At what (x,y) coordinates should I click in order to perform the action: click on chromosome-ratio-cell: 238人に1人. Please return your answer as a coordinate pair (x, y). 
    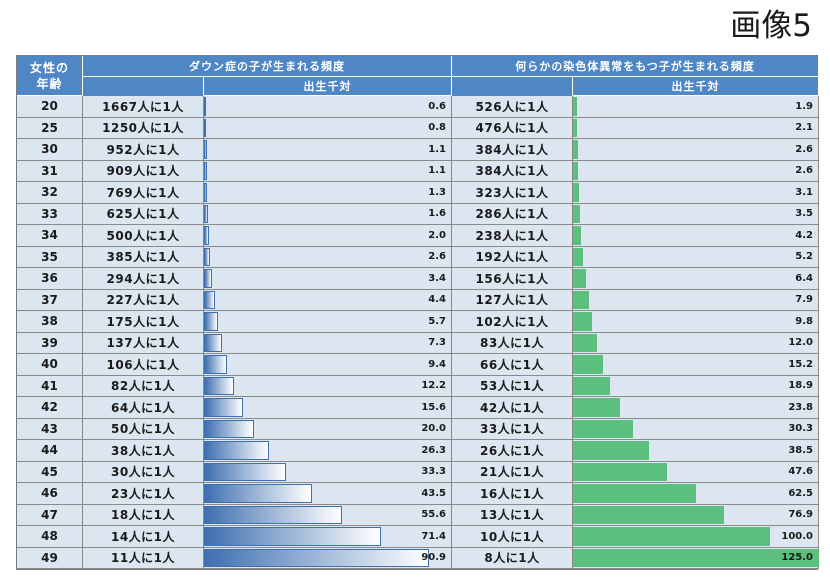
    Looking at the image, I should click on (512, 236).